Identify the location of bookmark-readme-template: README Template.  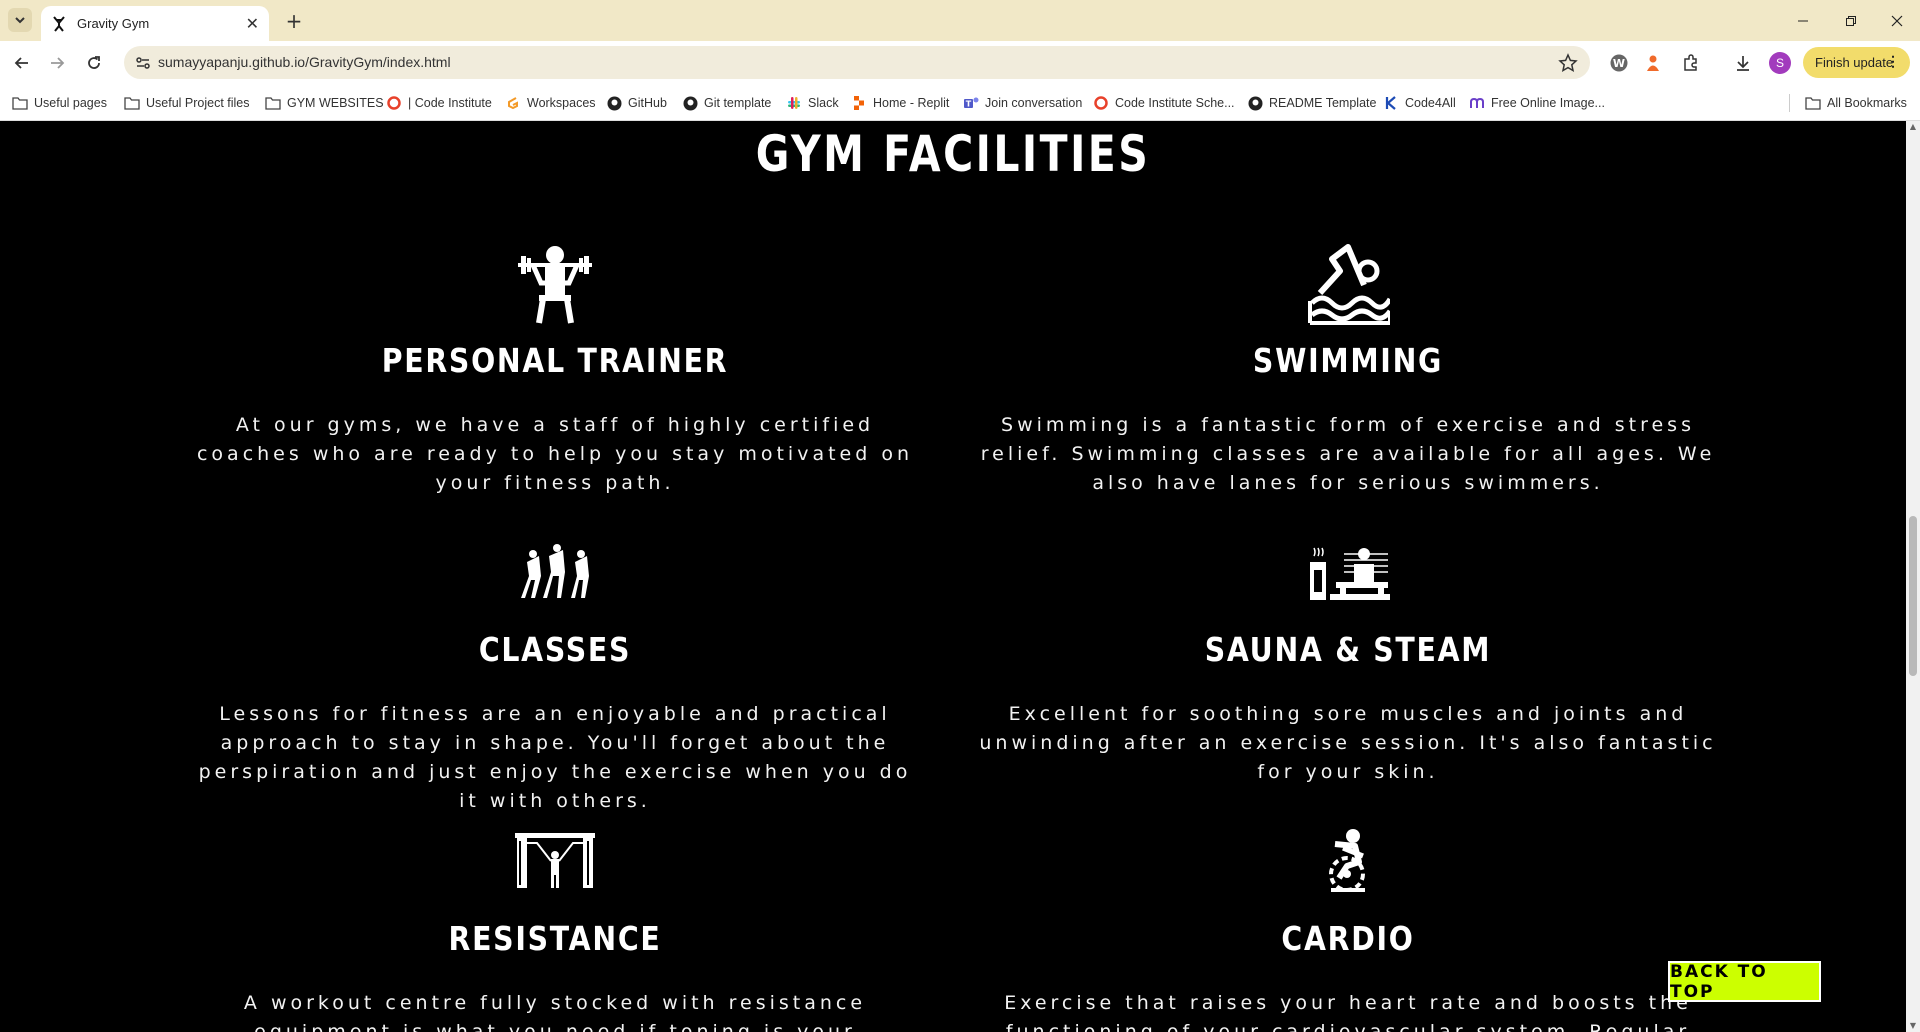
(1311, 103).